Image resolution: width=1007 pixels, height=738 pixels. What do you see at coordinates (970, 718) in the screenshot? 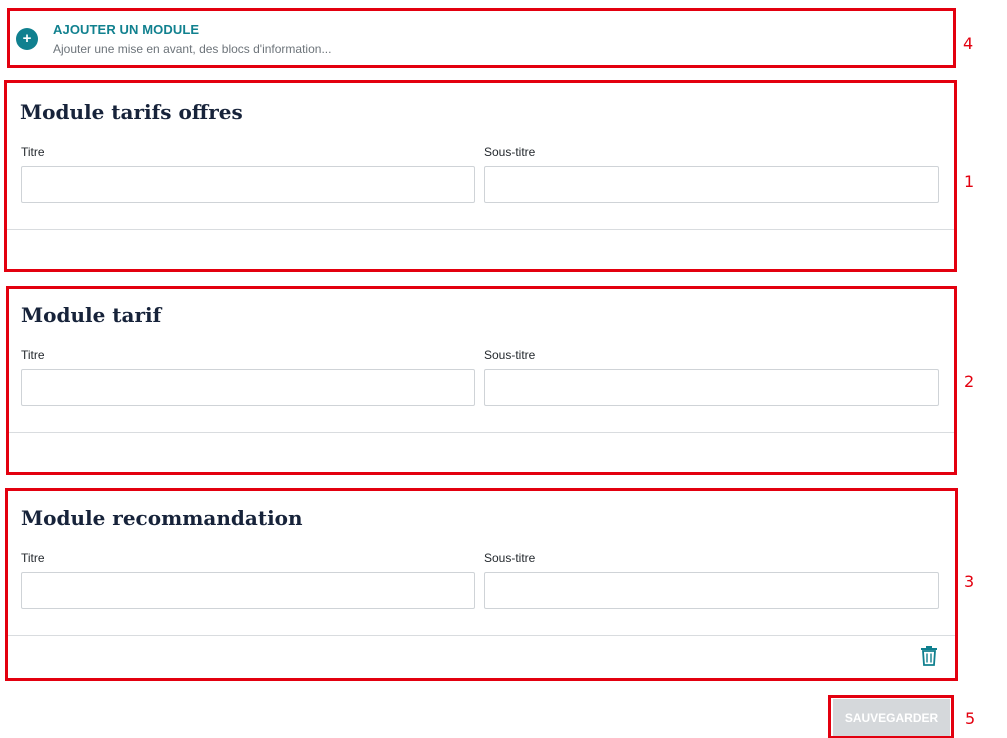
I see `annotation-number: 5` at bounding box center [970, 718].